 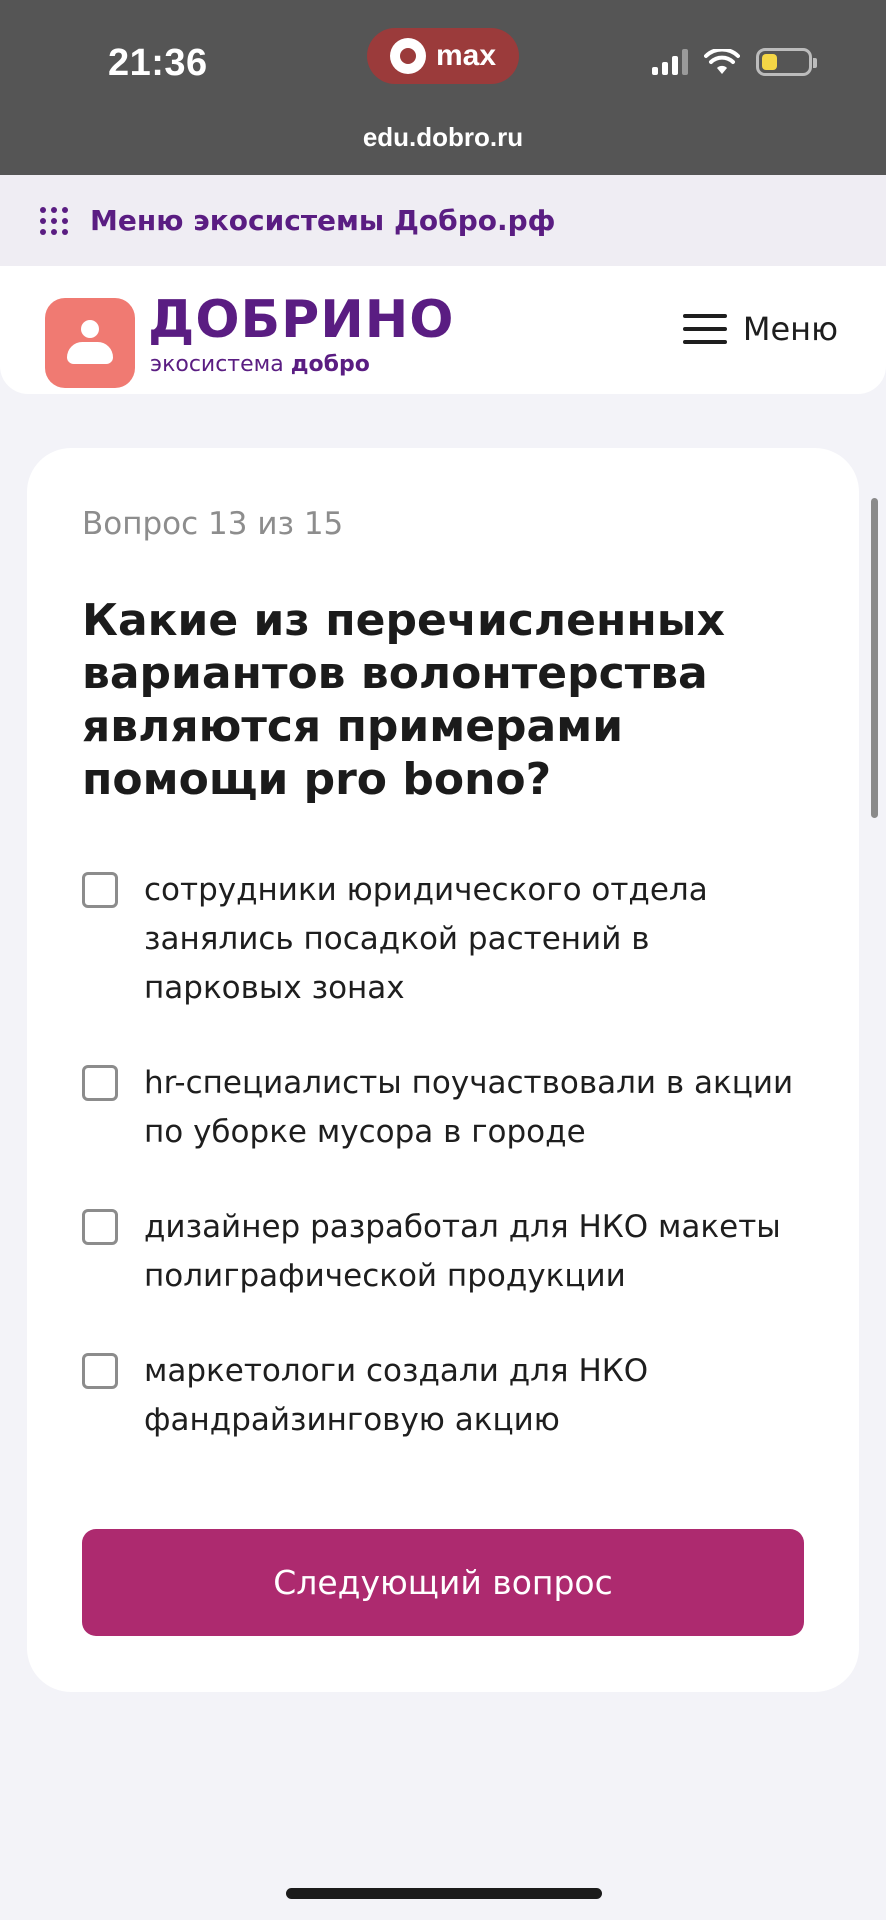 I want to click on ecosystem-menu-label: Меню экосистемы Добро.рф, so click(x=323, y=220).